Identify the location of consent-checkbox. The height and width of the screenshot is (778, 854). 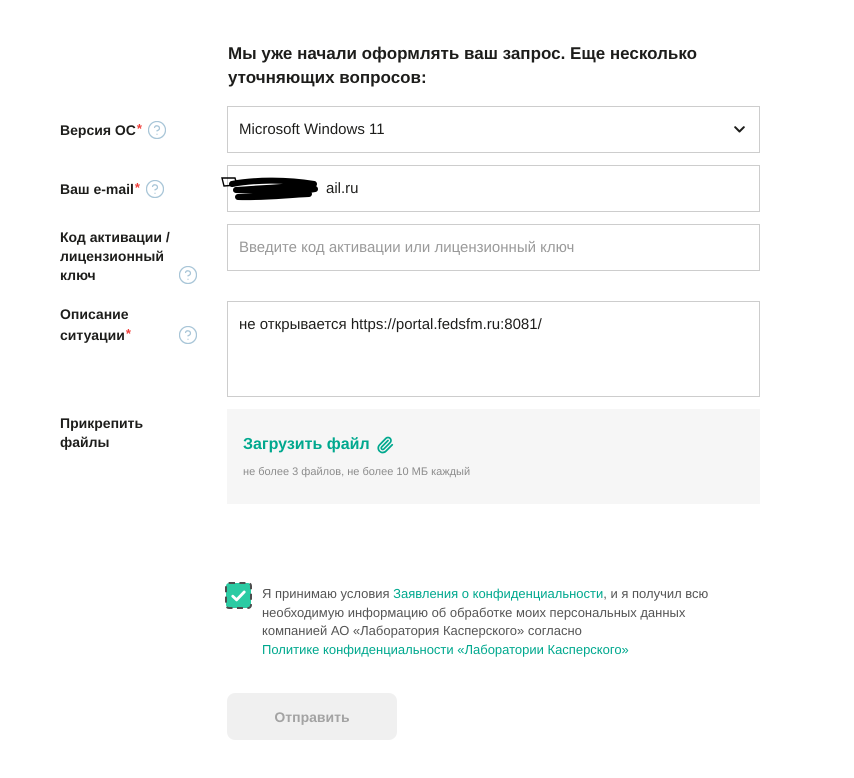
(238, 595).